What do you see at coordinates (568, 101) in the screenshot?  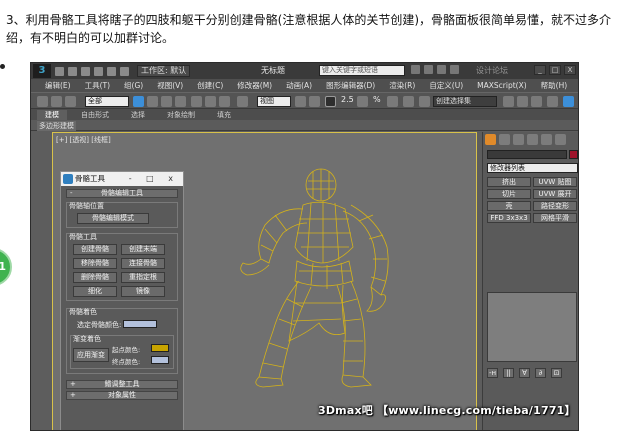 I see `render-setup-icon` at bounding box center [568, 101].